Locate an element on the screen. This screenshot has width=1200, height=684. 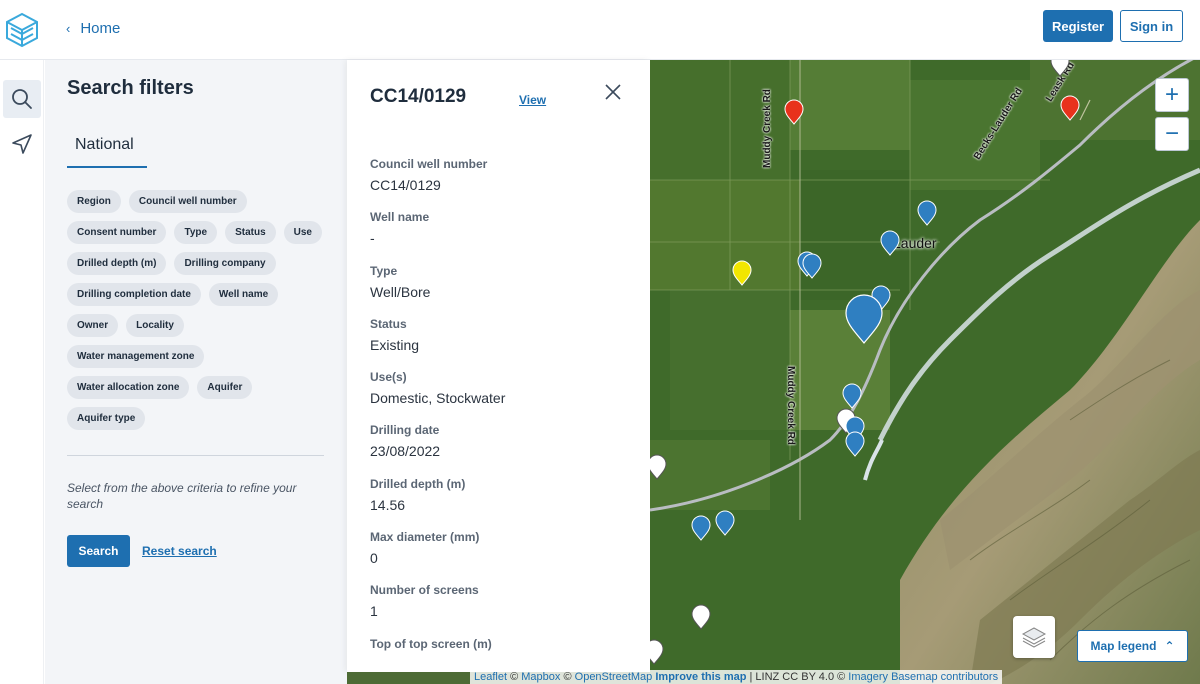
navigate-rail-button is located at coordinates (22, 144).